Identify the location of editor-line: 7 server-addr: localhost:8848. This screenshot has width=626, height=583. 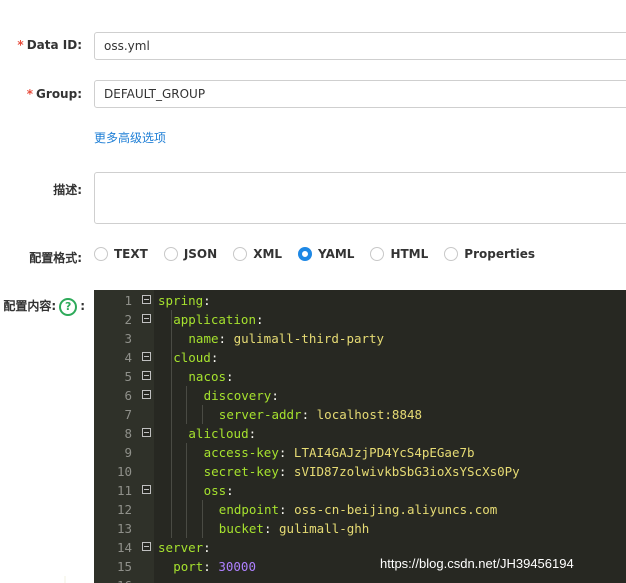
(360, 414).